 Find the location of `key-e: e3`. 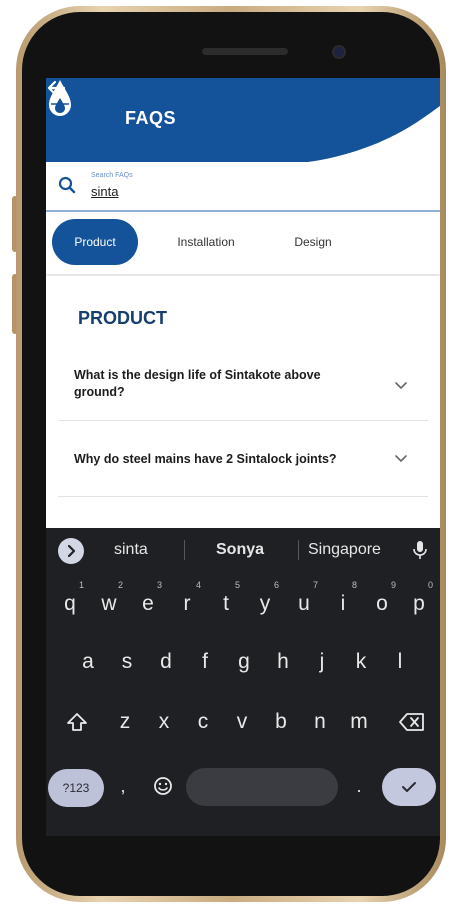

key-e: e3 is located at coordinates (148, 603).